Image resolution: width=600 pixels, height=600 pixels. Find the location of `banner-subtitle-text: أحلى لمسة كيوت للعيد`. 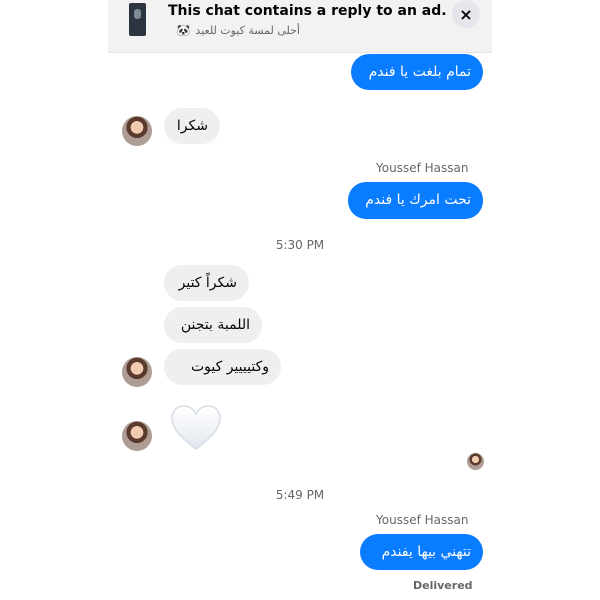

banner-subtitle-text: أحلى لمسة كيوت للعيد is located at coordinates (247, 30).